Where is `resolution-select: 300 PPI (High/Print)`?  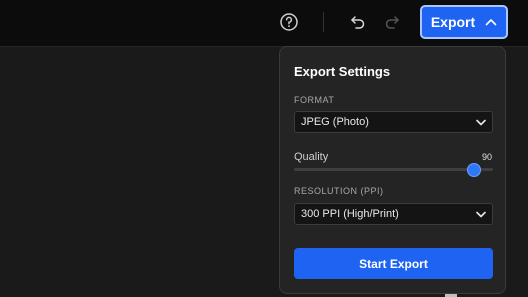
resolution-select: 300 PPI (High/Print) is located at coordinates (393, 214).